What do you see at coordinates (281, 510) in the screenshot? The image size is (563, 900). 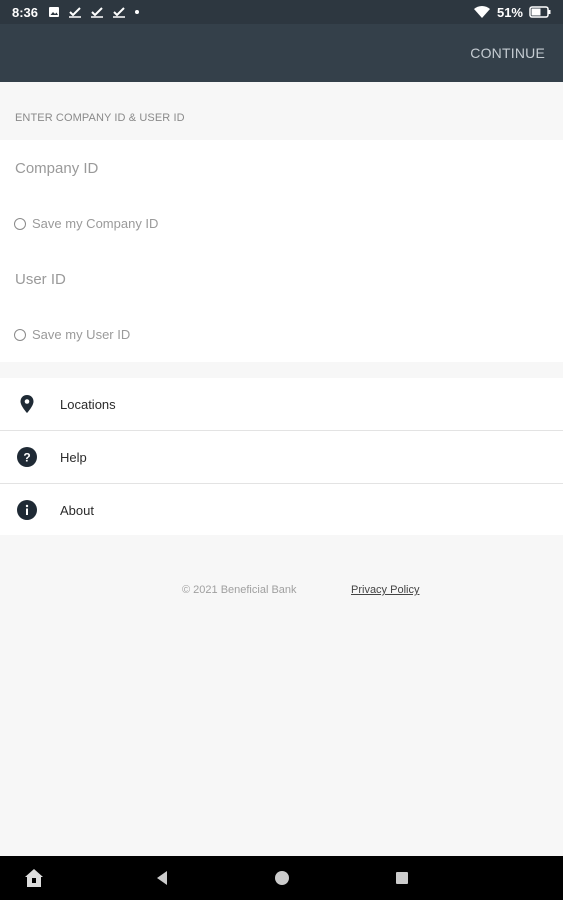 I see `menu-item-about: About` at bounding box center [281, 510].